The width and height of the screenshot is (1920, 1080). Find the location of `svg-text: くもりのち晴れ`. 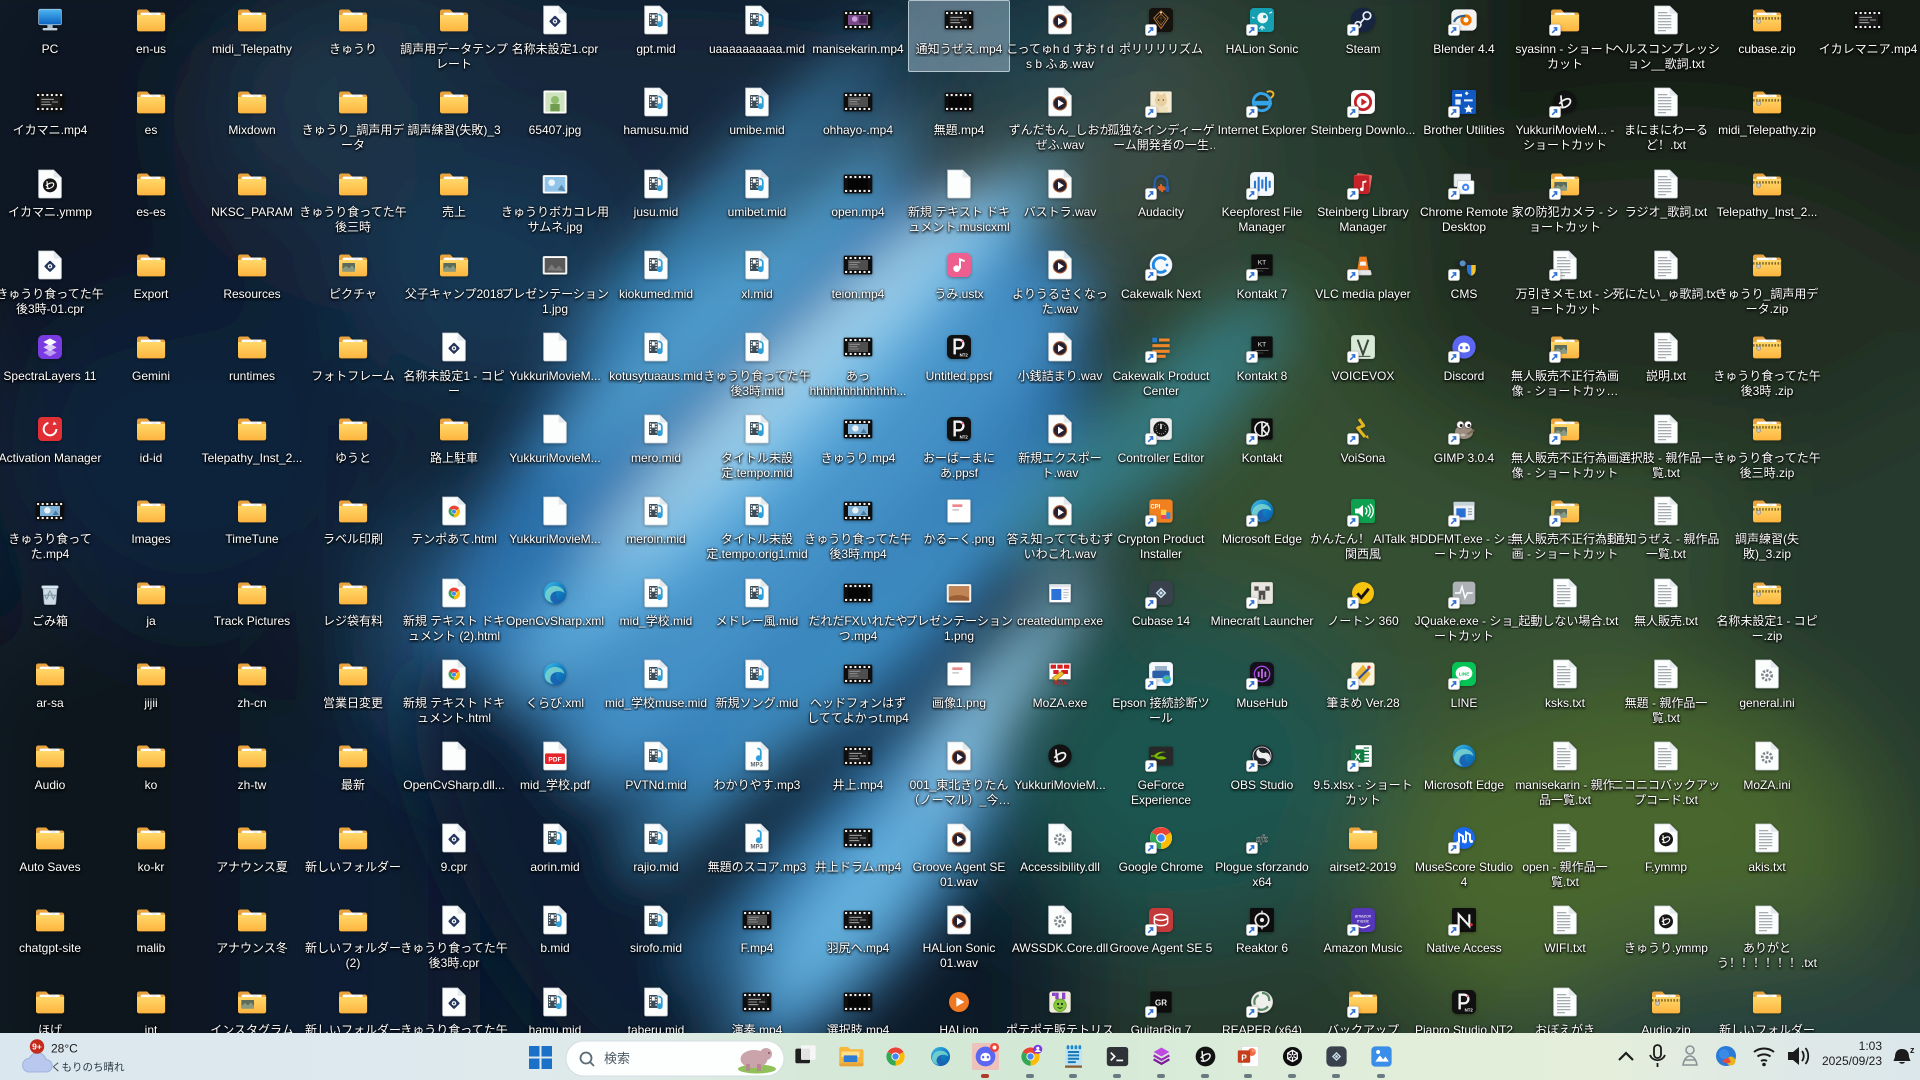

svg-text: くもりのち晴れ is located at coordinates (88, 1067).